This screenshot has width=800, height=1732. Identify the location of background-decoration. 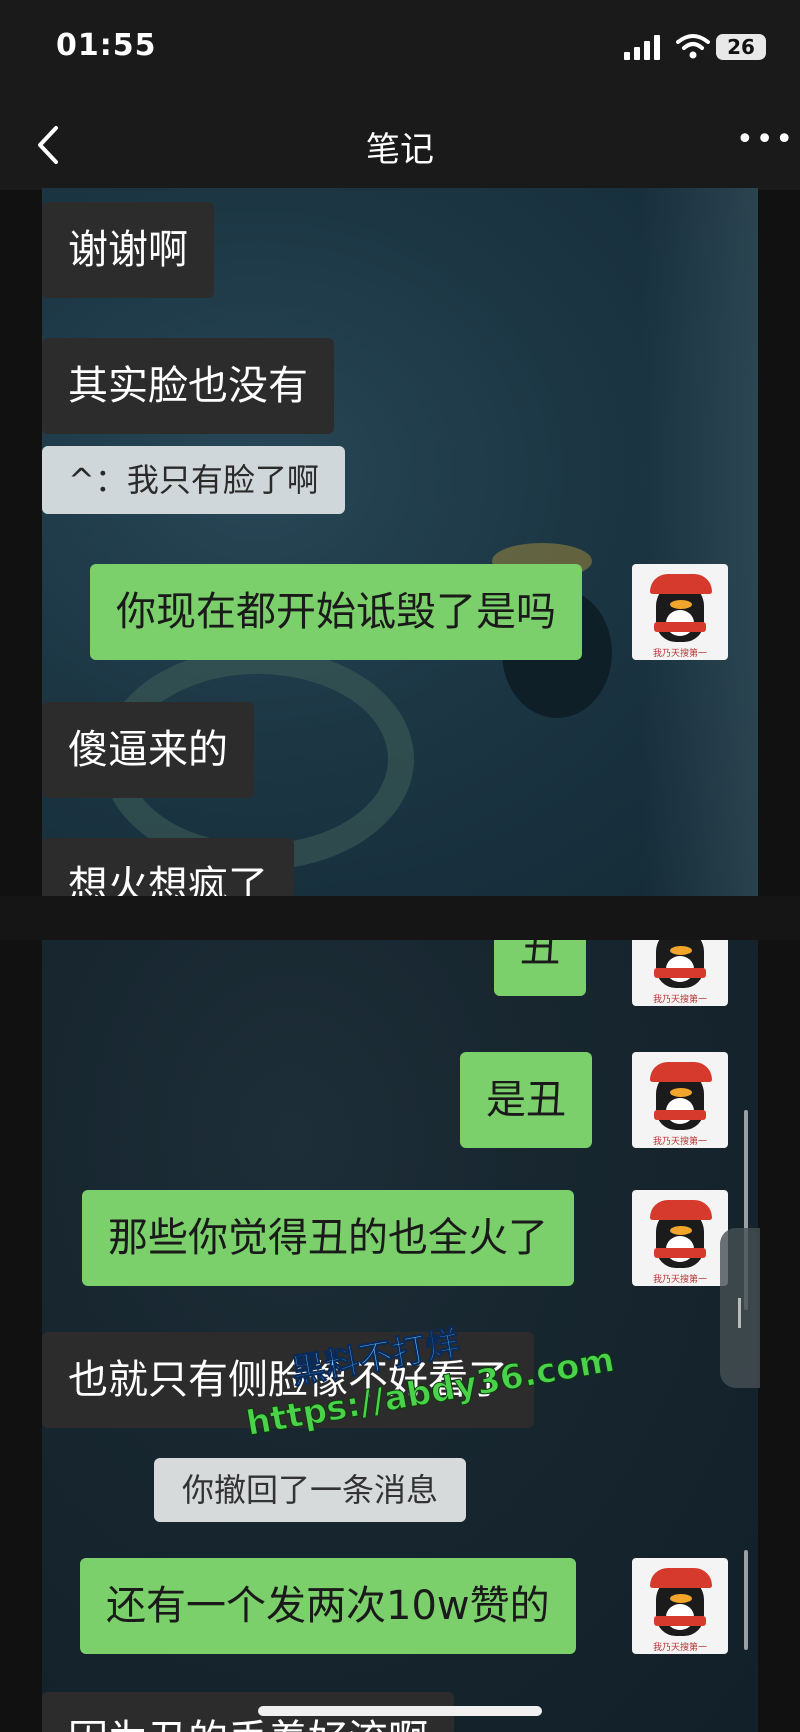
(700, 542).